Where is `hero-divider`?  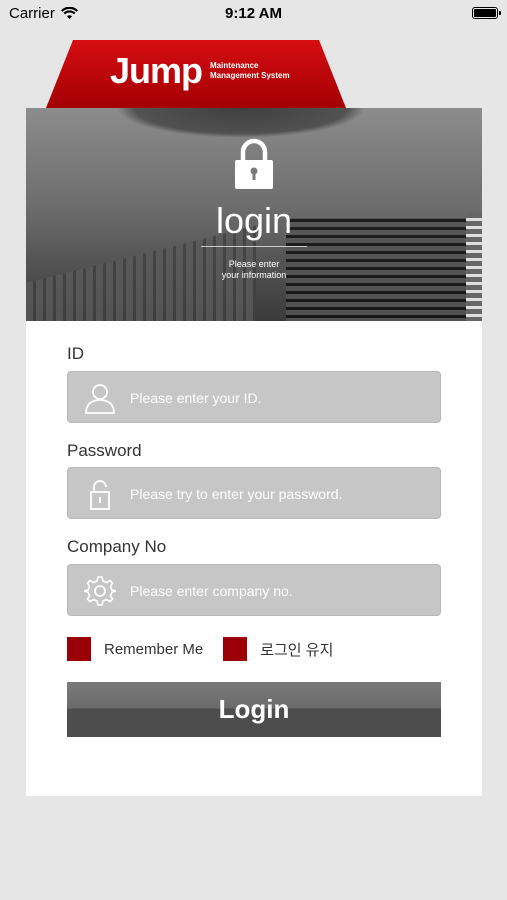
hero-divider is located at coordinates (254, 246).